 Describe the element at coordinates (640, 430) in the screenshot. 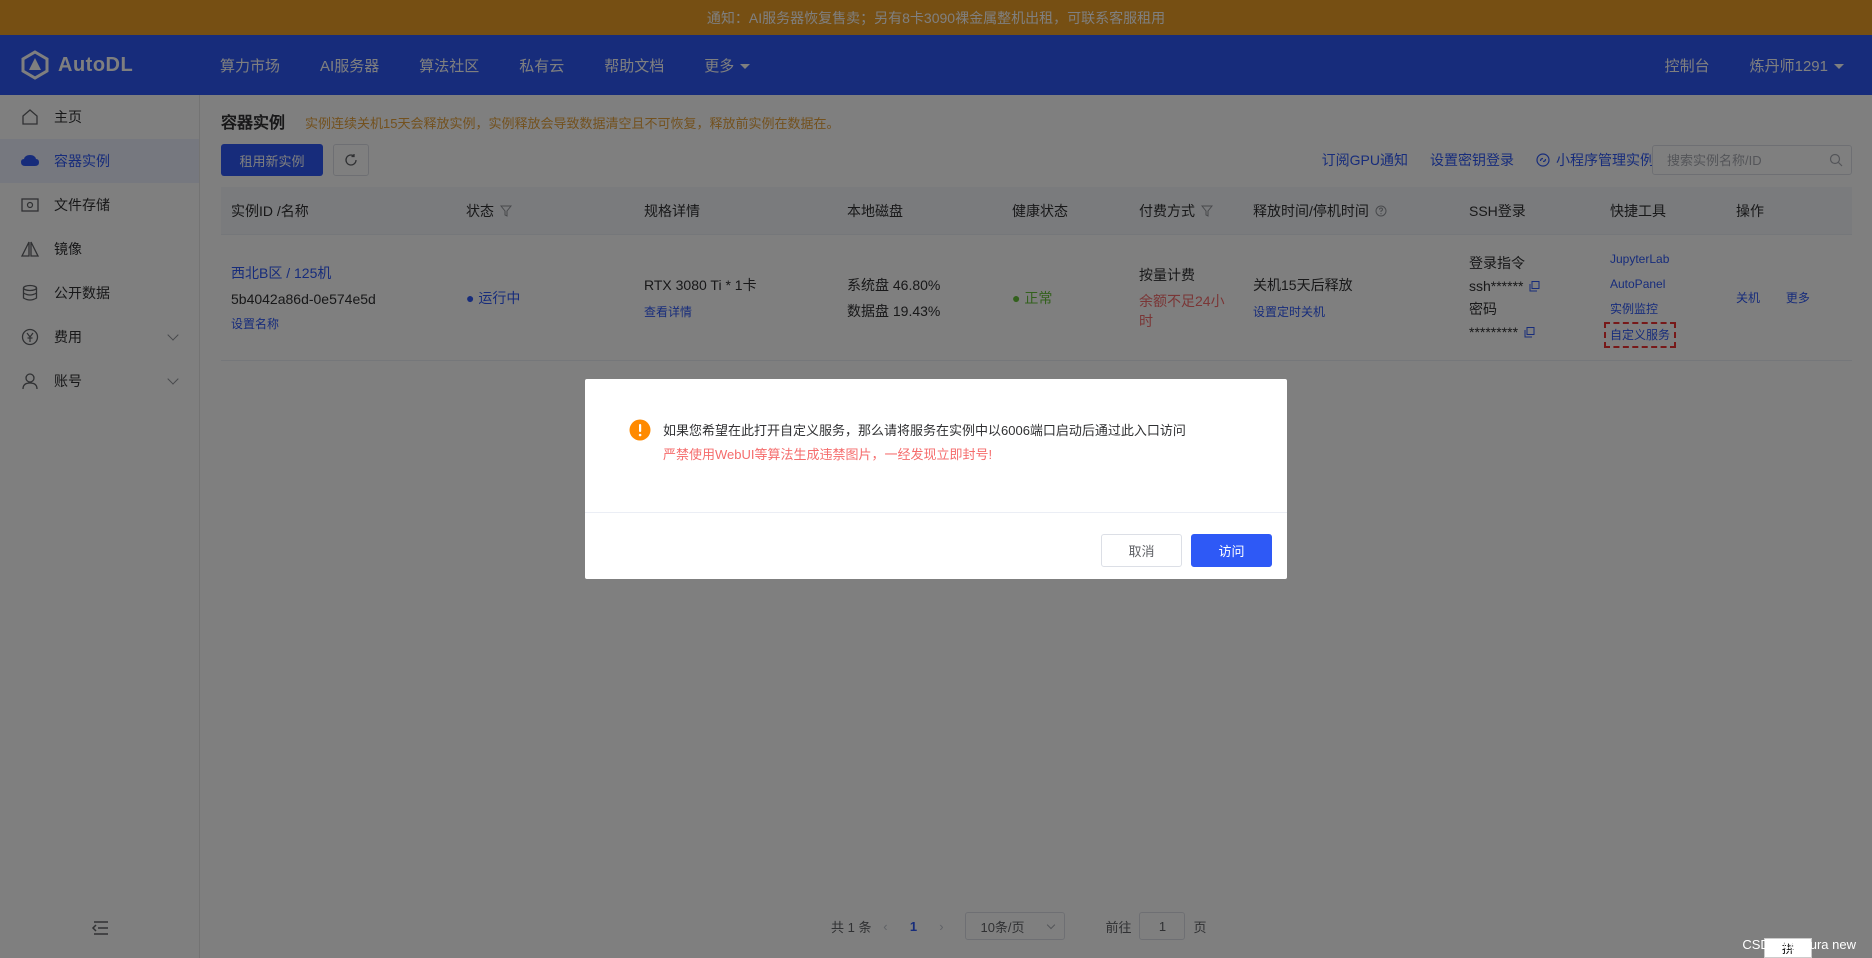

I see `warning-icon` at that location.